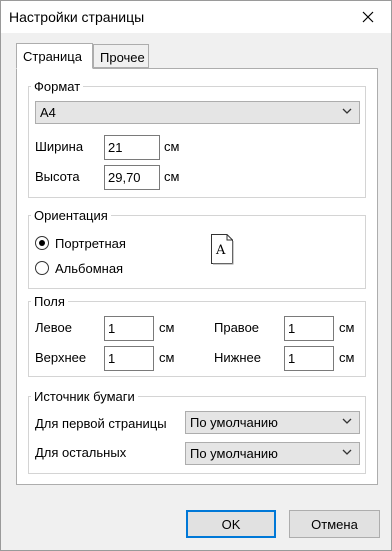 This screenshot has width=392, height=551. Describe the element at coordinates (101, 423) in the screenshot. I see `first-page-label: Для первой страницы` at that location.